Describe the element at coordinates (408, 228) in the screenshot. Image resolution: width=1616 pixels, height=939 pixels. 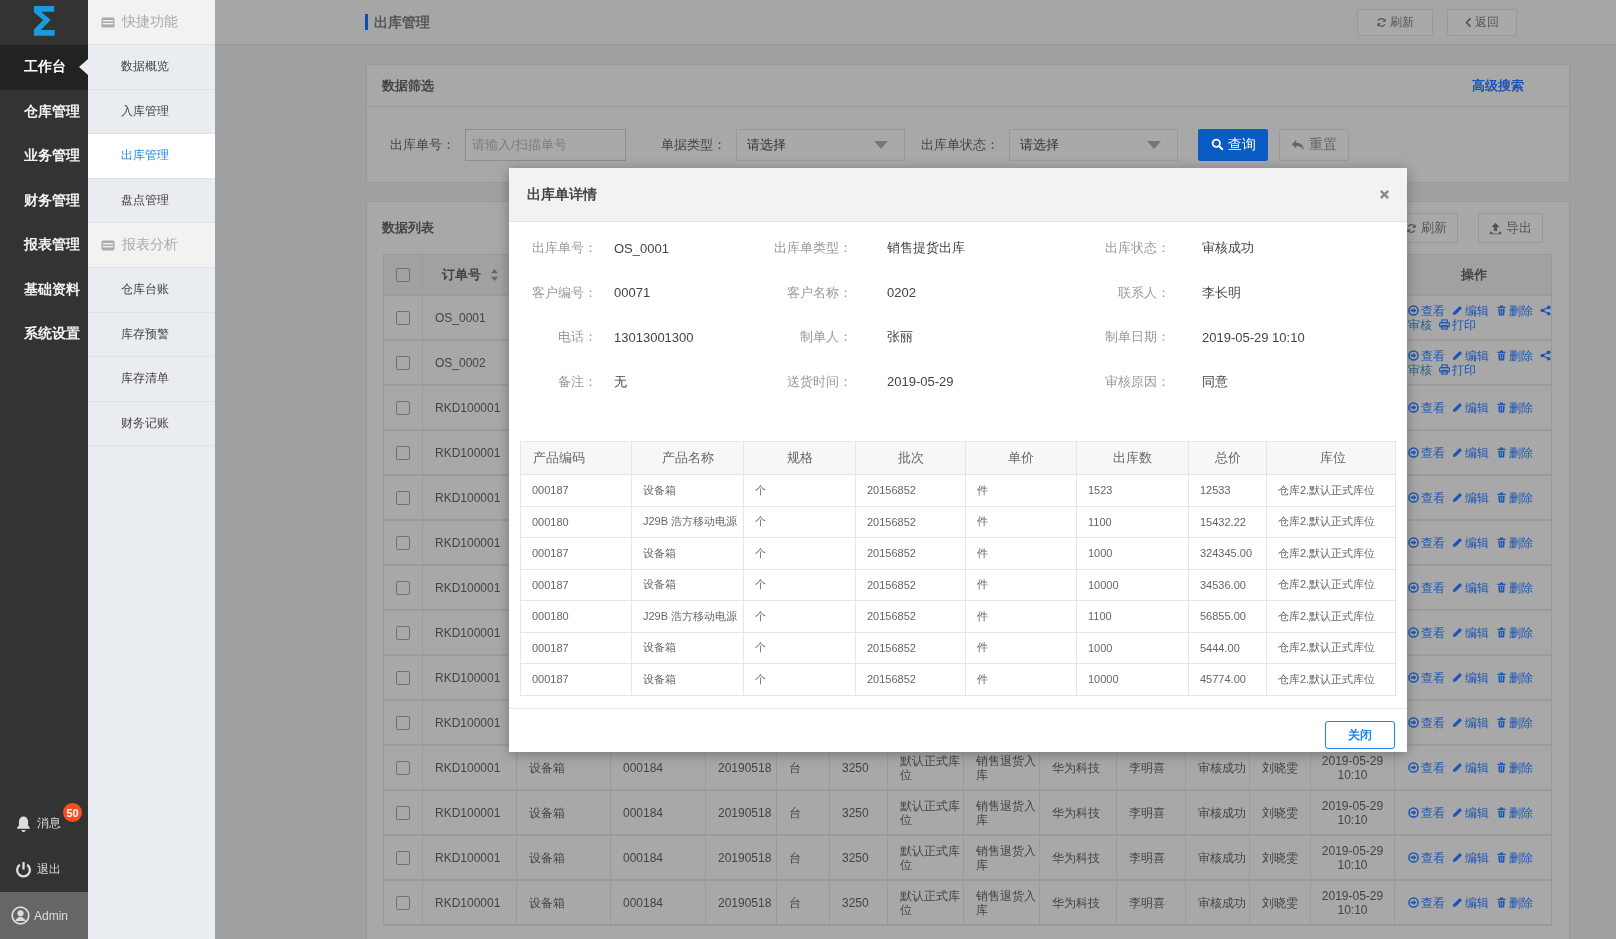
I see `panel-title: 数据列表` at that location.